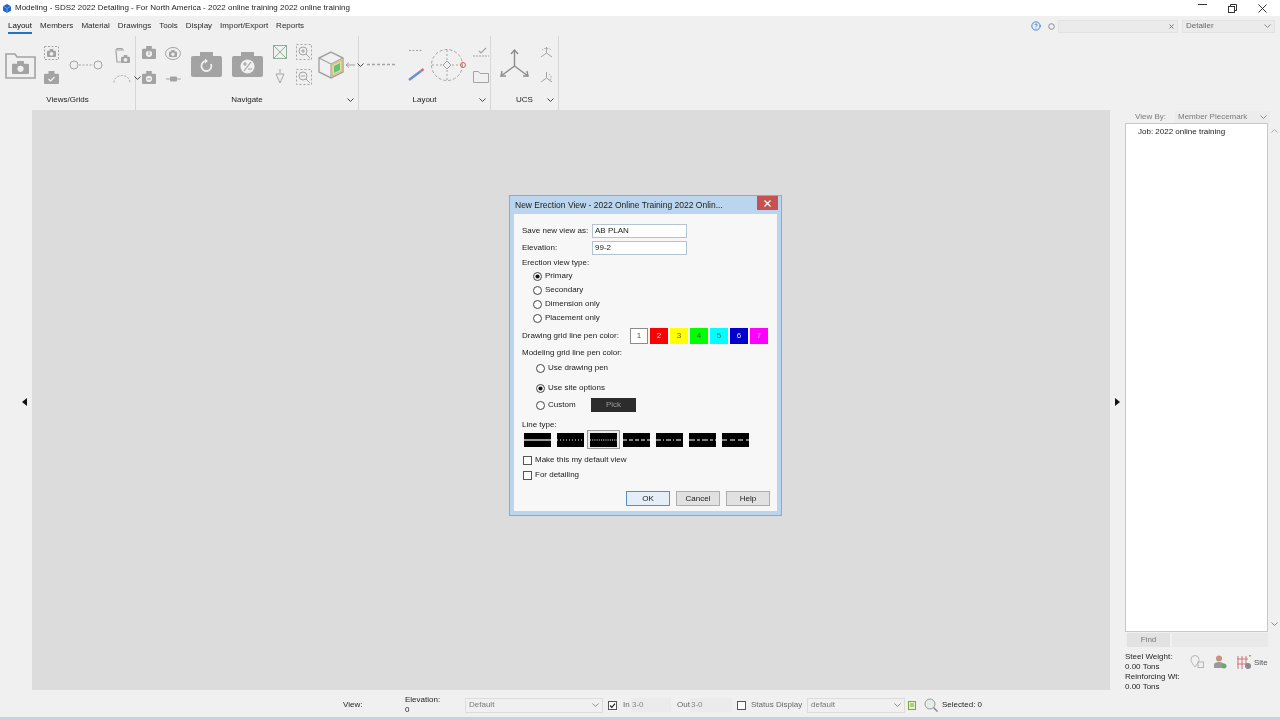 The height and width of the screenshot is (720, 1280). What do you see at coordinates (304, 77) in the screenshot?
I see `zoom-out-icon` at bounding box center [304, 77].